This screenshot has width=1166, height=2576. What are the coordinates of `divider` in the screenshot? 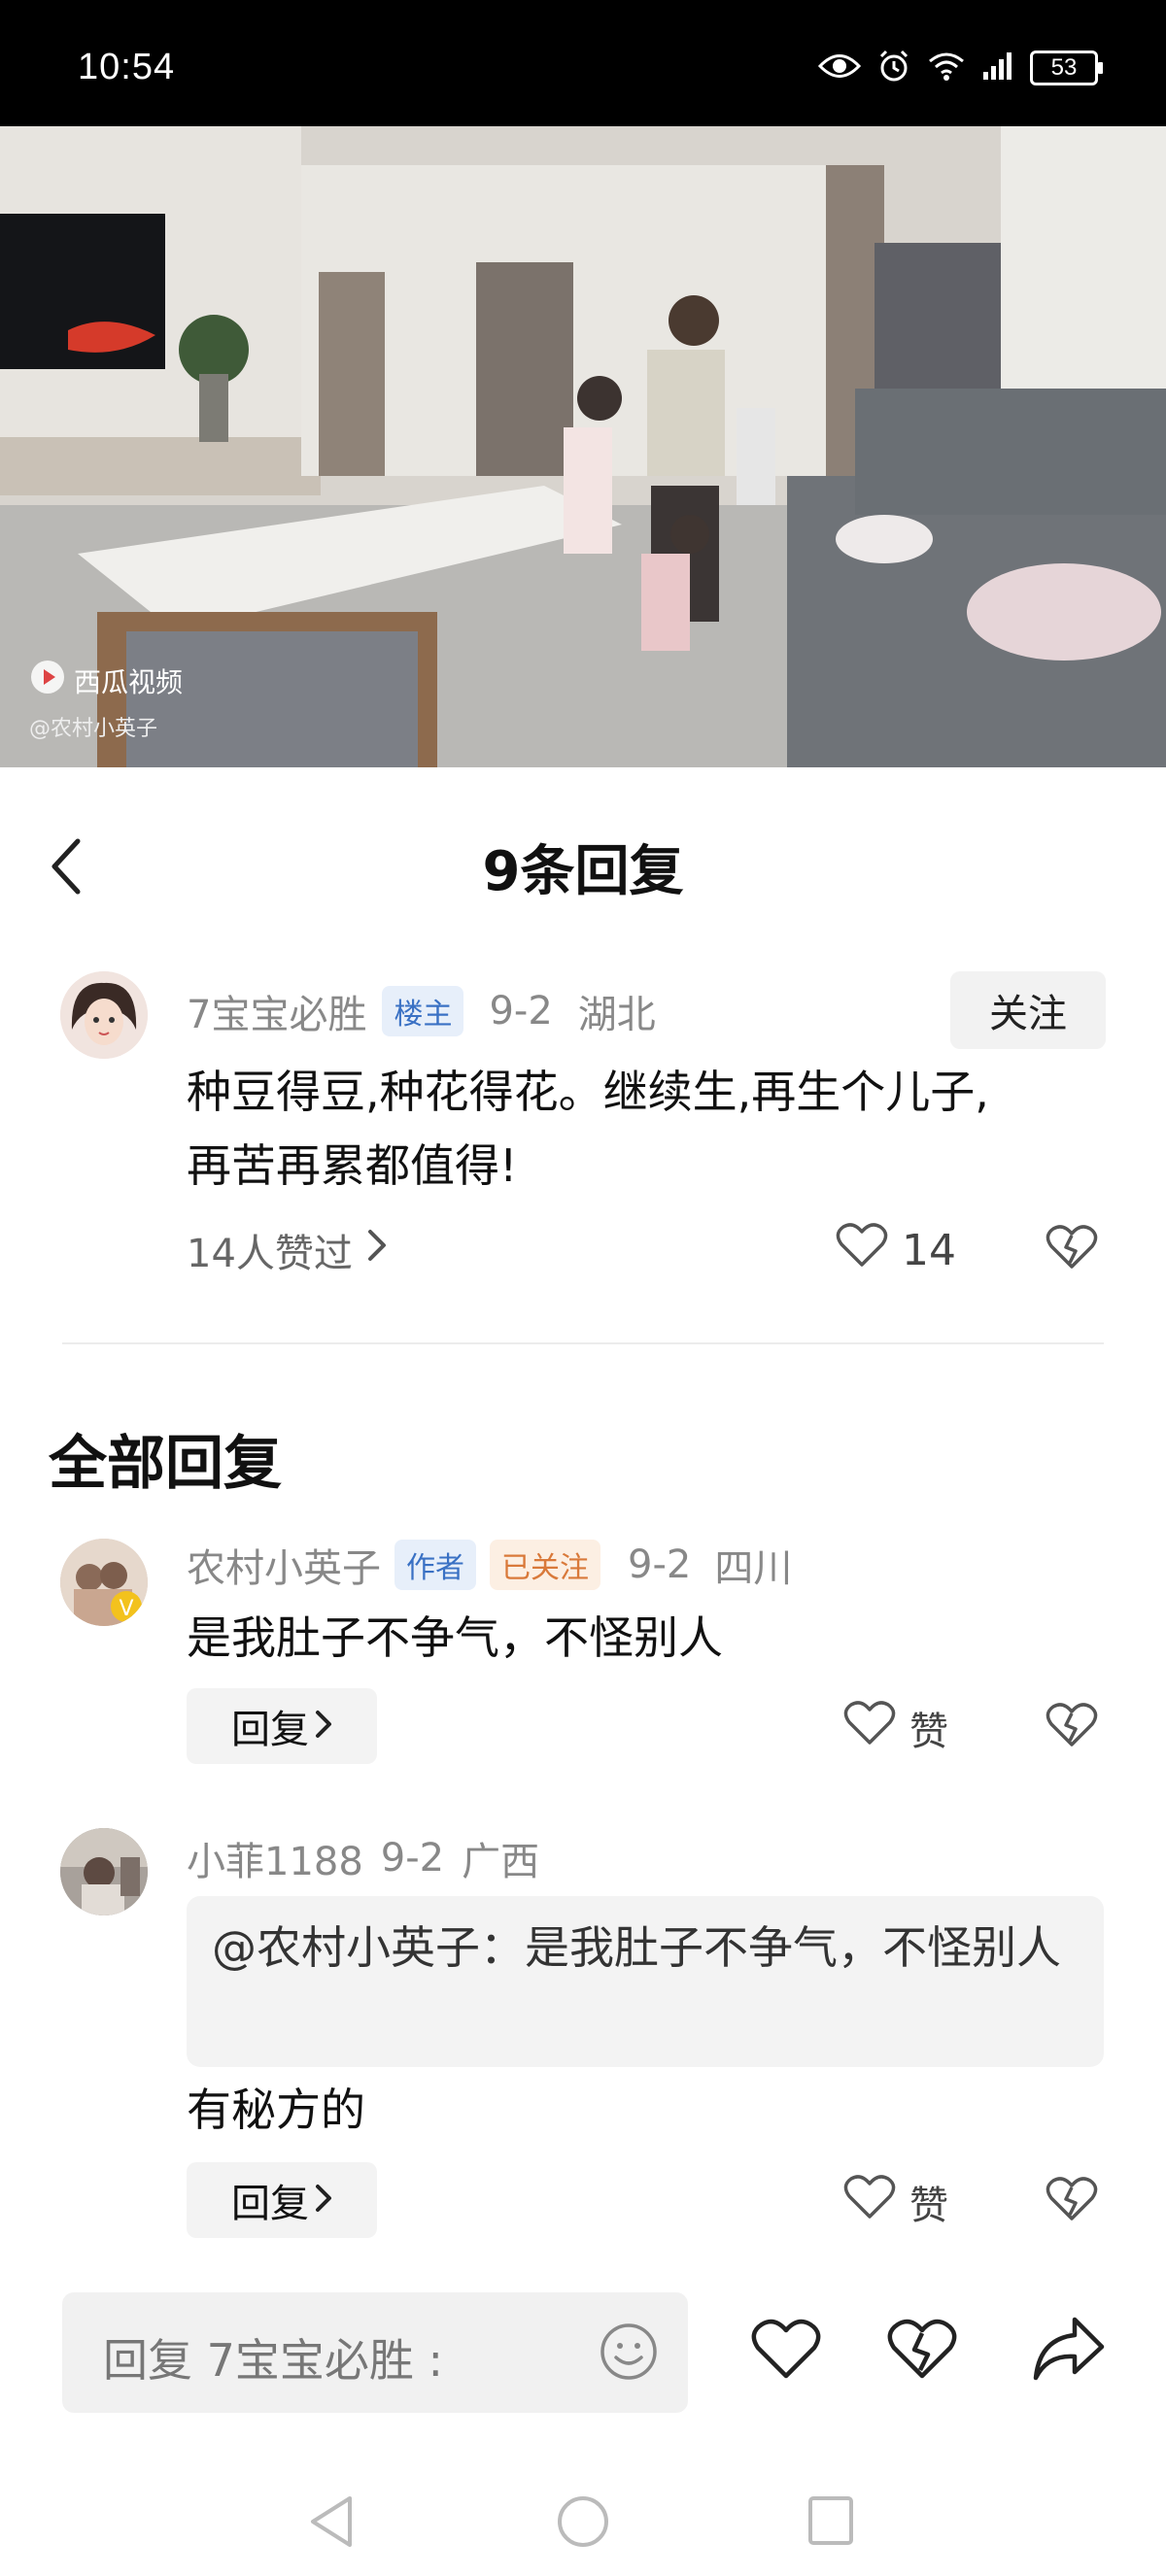 It's located at (583, 1343).